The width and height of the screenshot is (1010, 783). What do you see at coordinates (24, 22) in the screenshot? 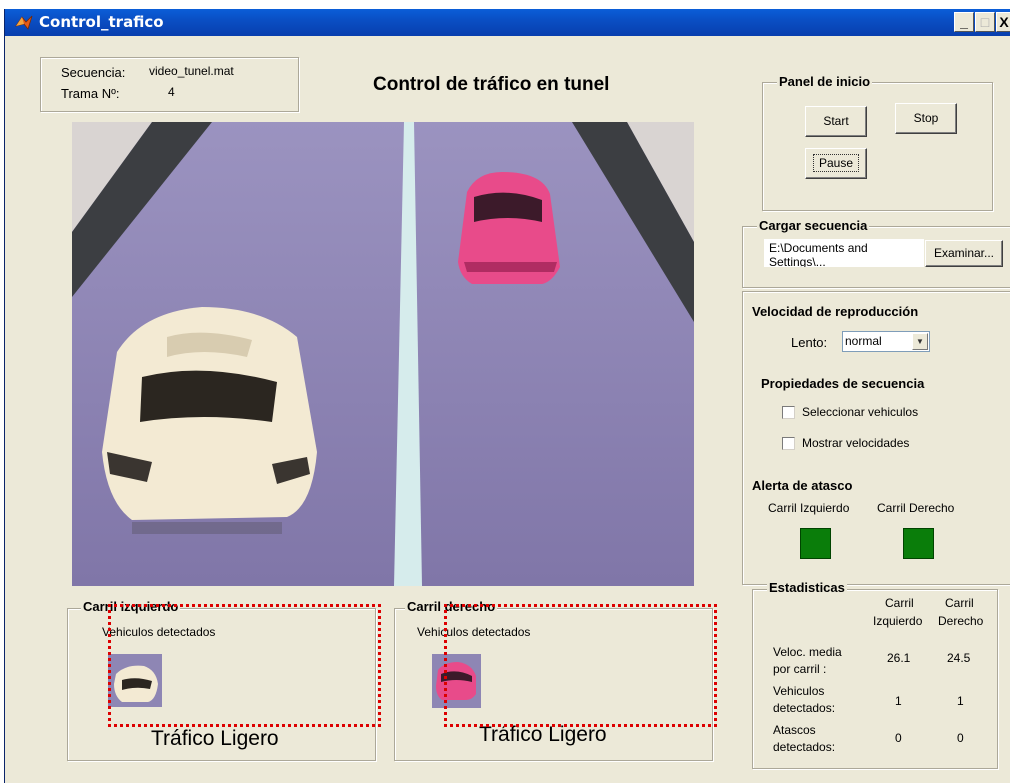
I see `matlab-icon` at bounding box center [24, 22].